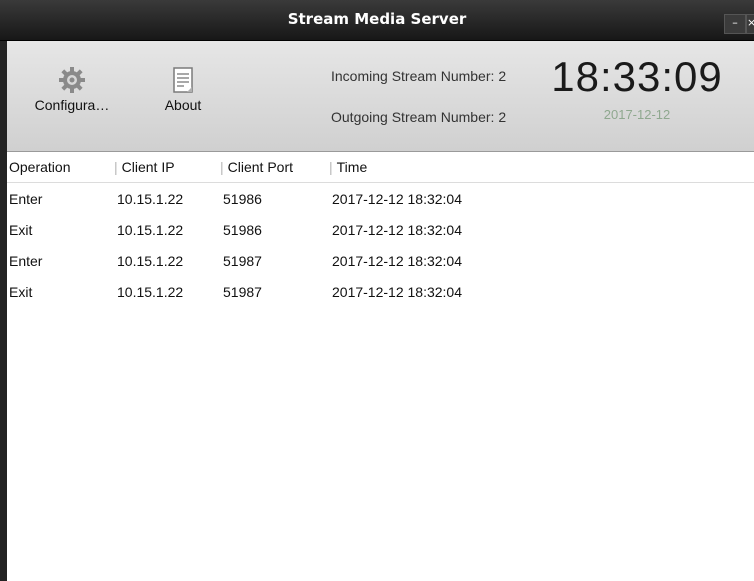  What do you see at coordinates (637, 114) in the screenshot?
I see `clock-date: 2017-12-12` at bounding box center [637, 114].